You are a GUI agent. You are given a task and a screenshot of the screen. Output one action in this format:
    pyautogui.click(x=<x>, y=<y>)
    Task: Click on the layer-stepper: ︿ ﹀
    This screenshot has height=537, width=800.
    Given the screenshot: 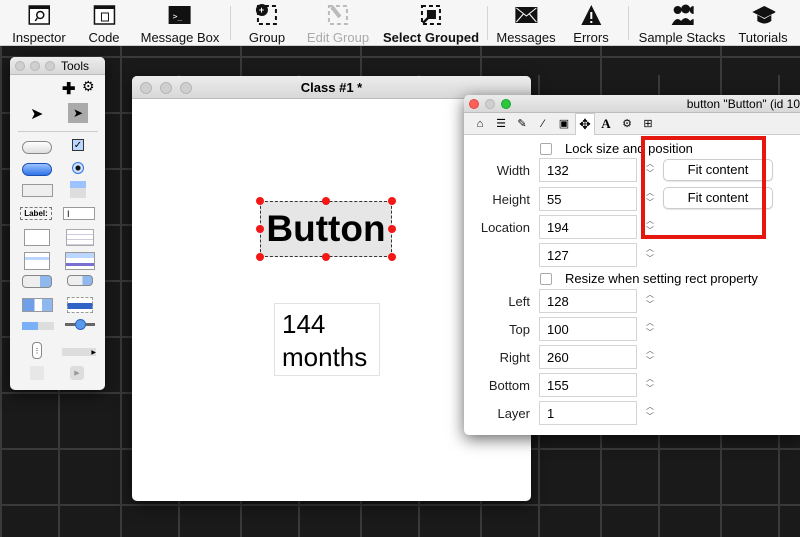 What is the action you would take?
    pyautogui.click(x=650, y=413)
    